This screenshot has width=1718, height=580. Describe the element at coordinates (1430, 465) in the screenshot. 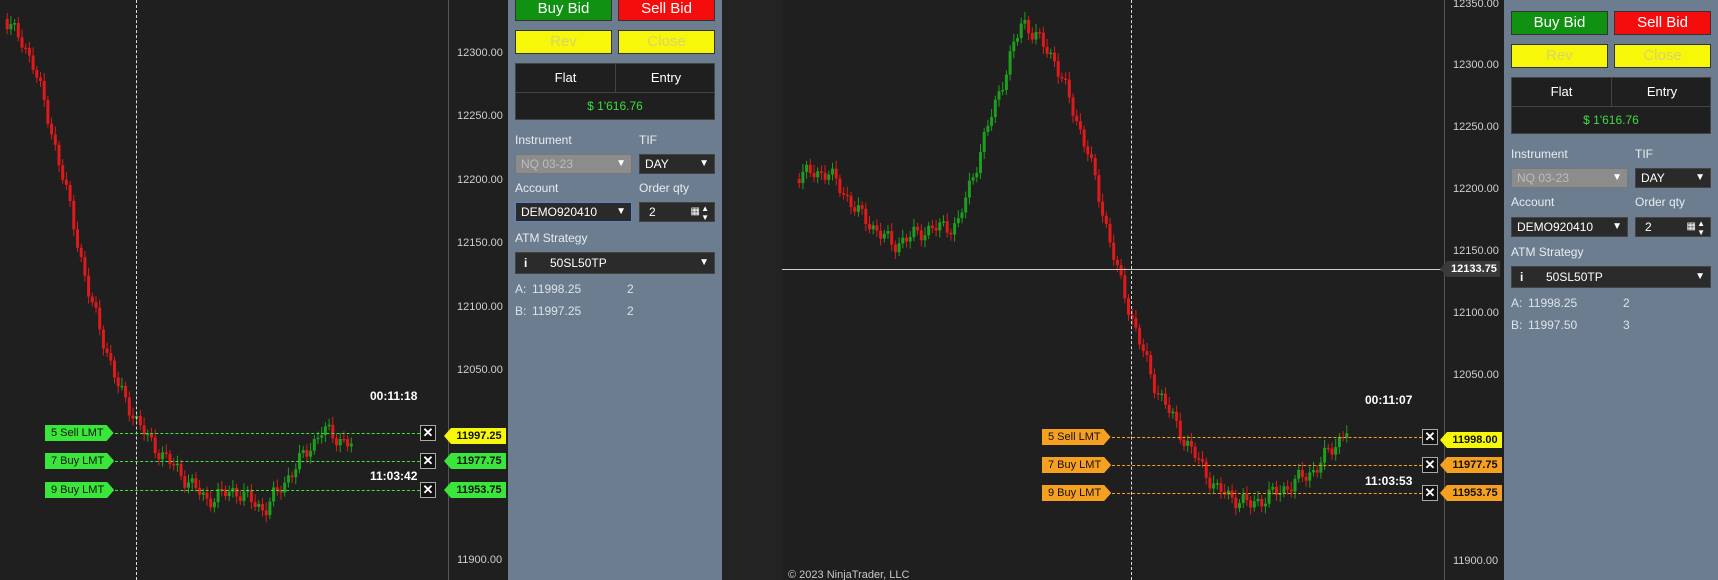

I see `right-cancel-order-2-icon: ✕` at that location.